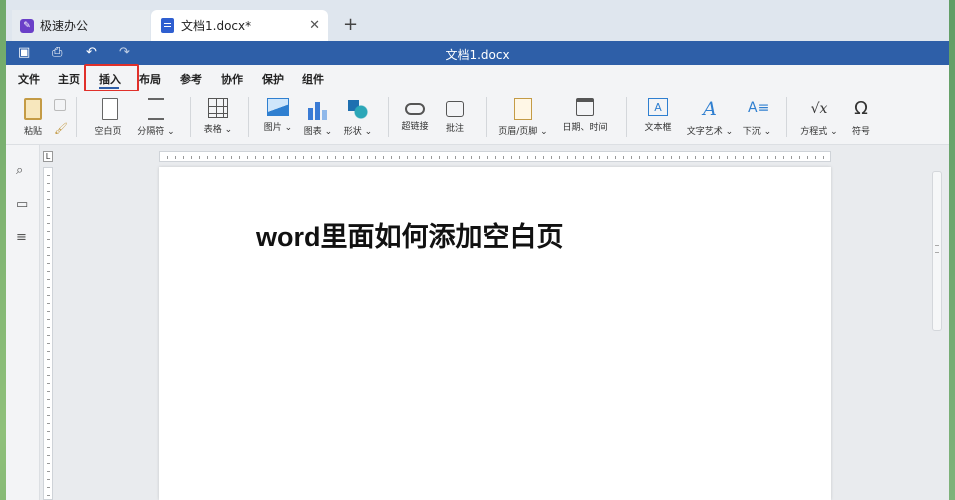  Describe the element at coordinates (710, 109) in the screenshot. I see `text-art-icon: A` at that location.